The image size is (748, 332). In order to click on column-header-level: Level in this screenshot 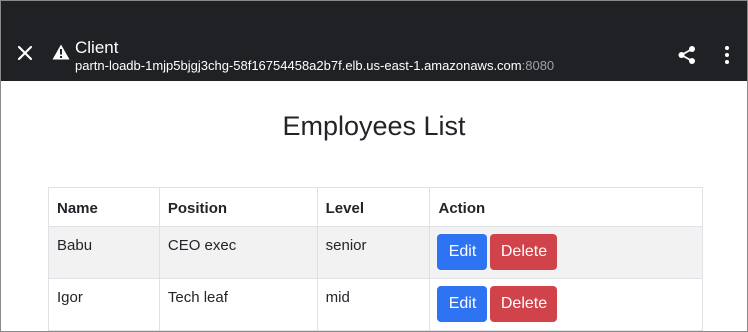, I will do `click(373, 207)`.